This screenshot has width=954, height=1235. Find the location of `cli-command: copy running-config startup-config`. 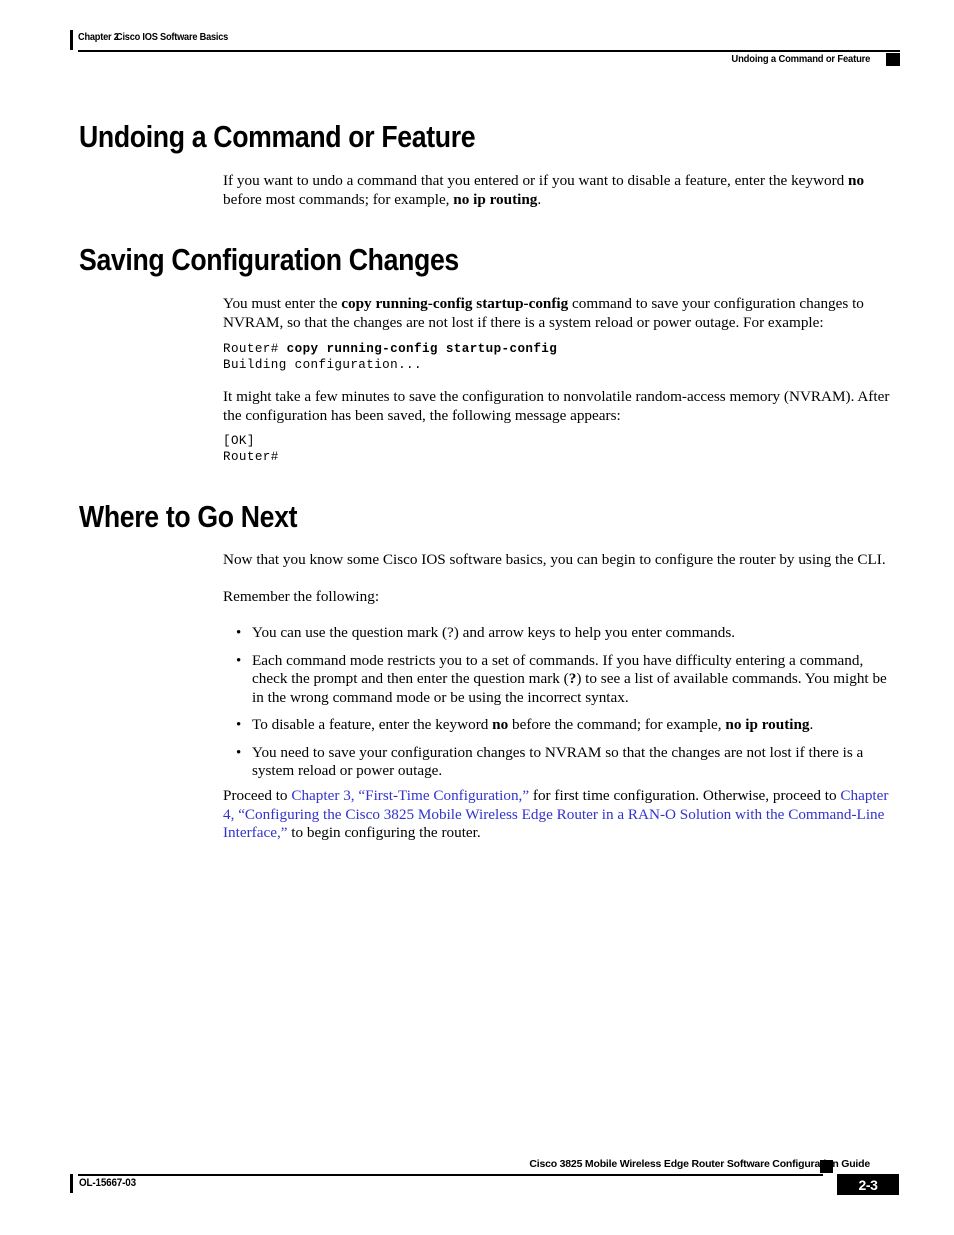

cli-command: copy running-config startup-config is located at coordinates (422, 349).